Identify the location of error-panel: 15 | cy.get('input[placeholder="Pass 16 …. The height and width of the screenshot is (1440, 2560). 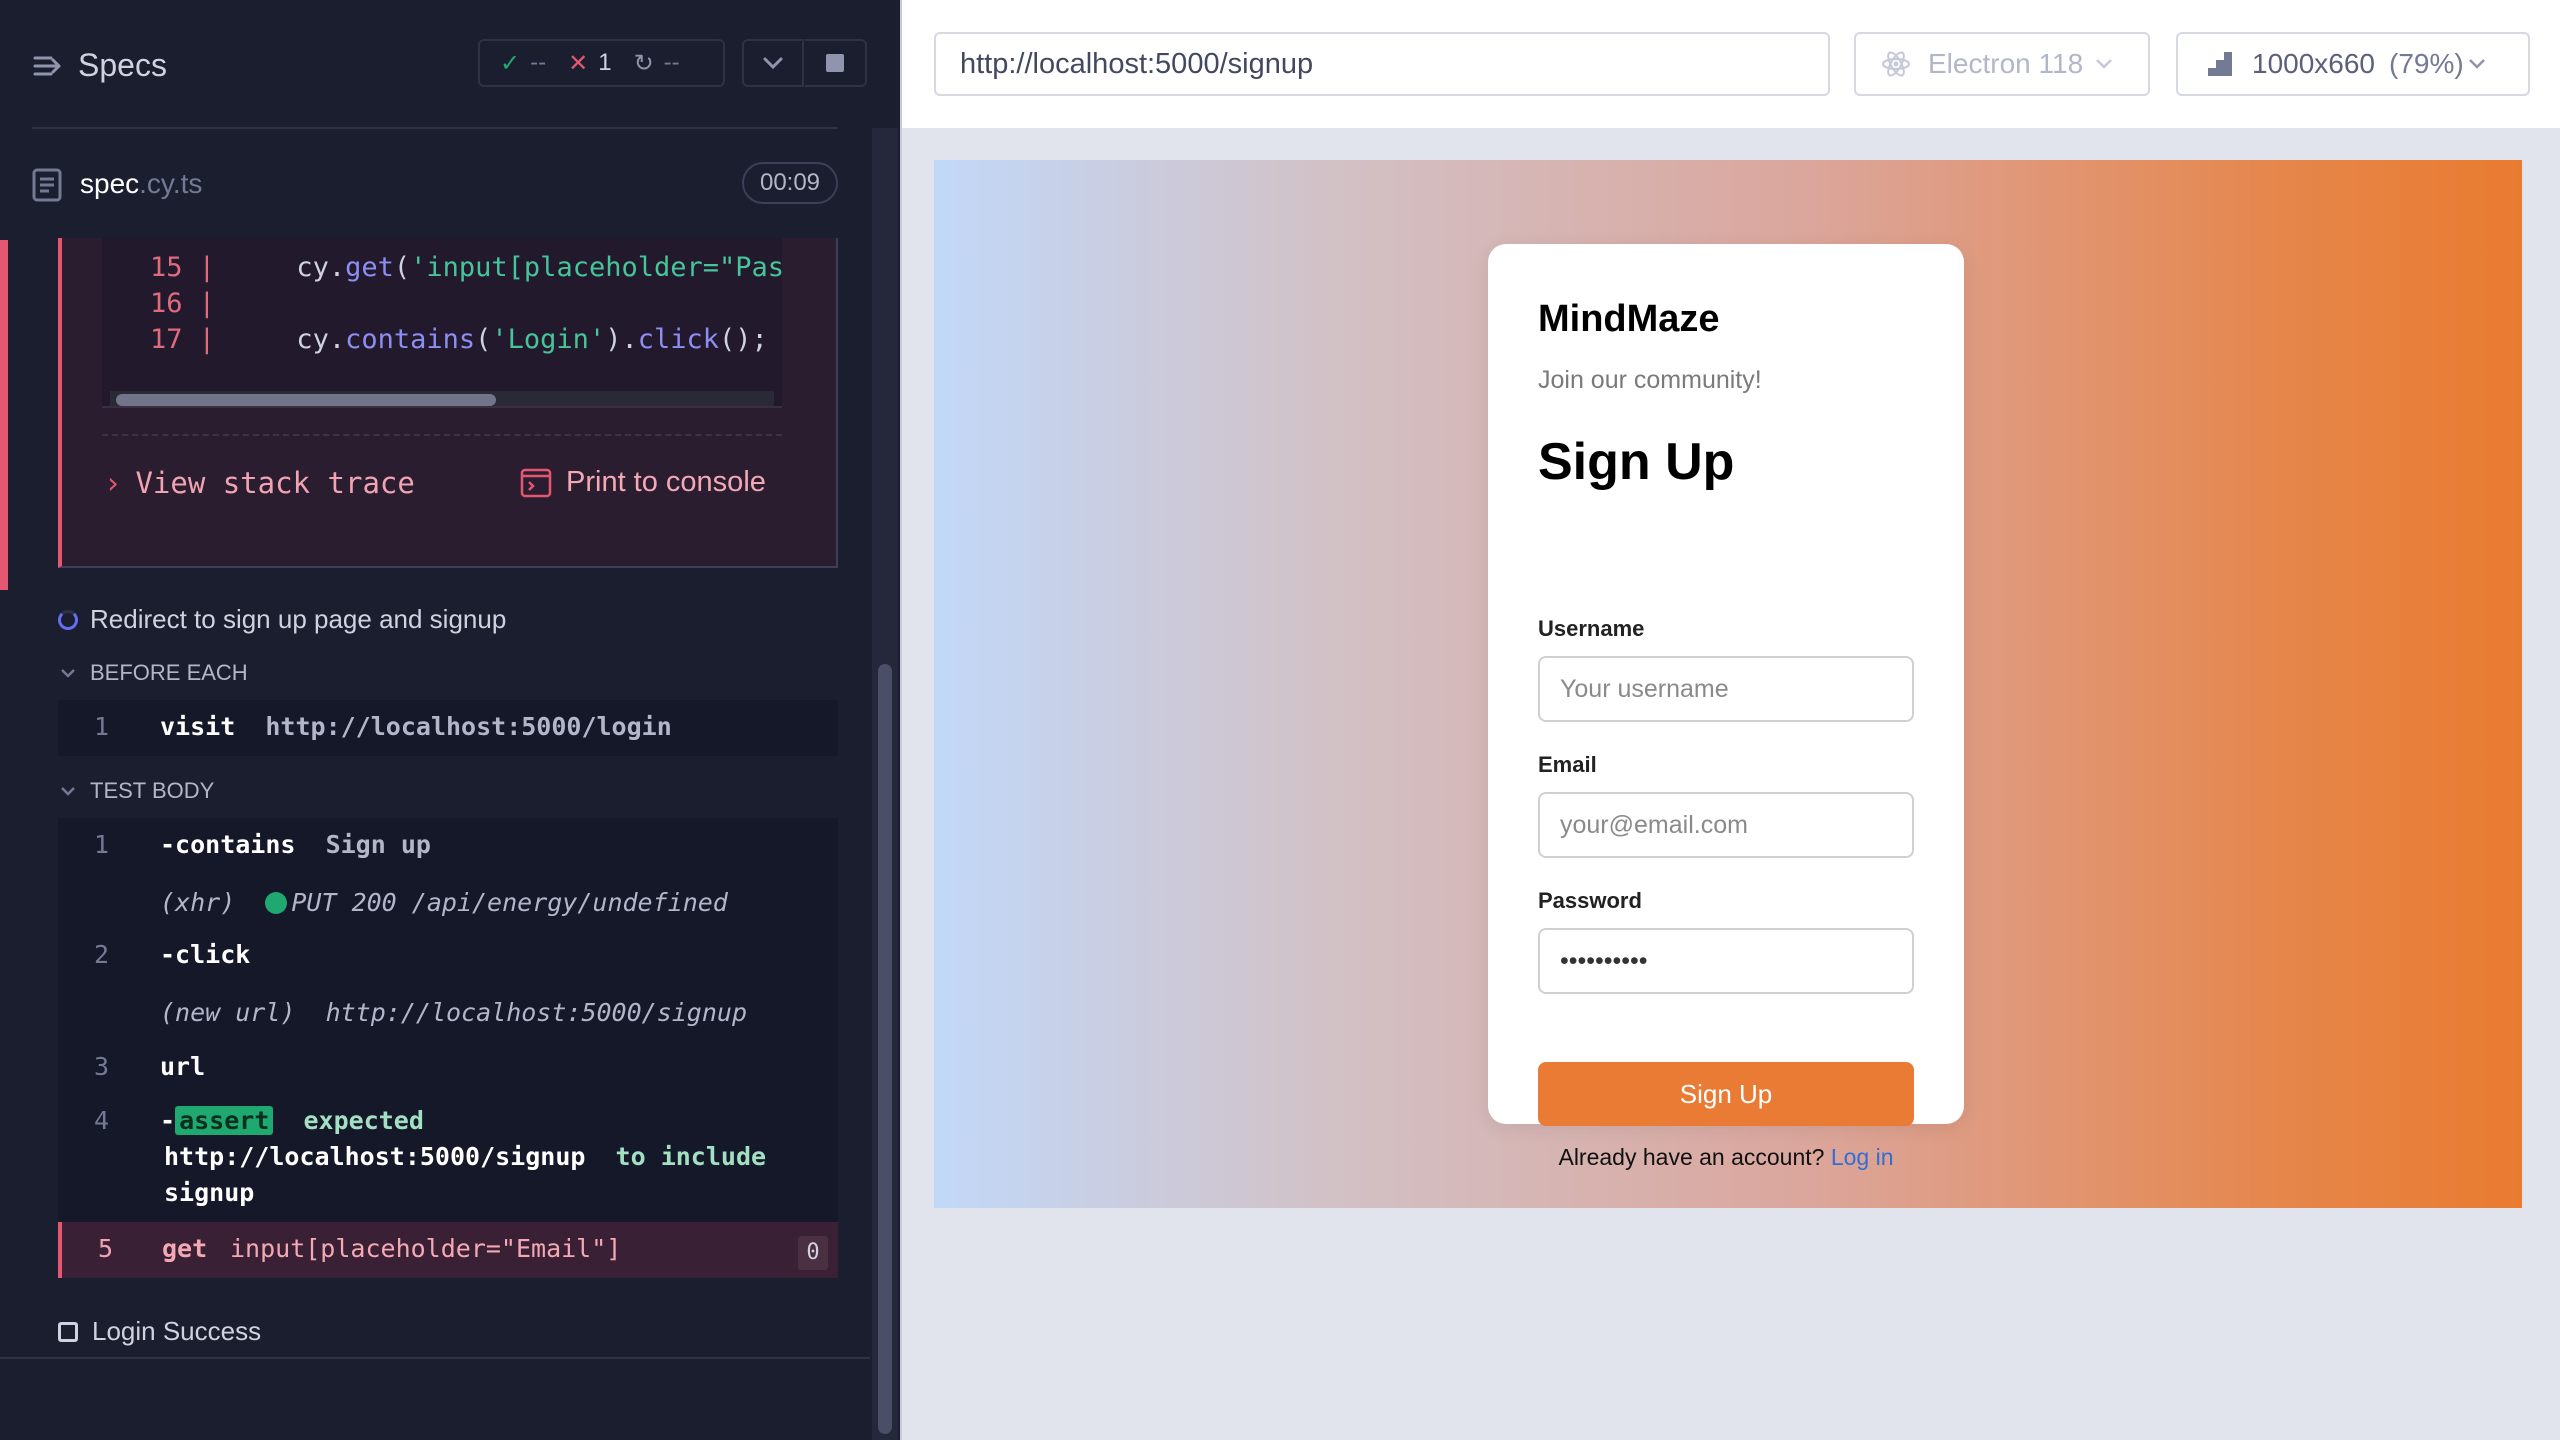
(448, 403).